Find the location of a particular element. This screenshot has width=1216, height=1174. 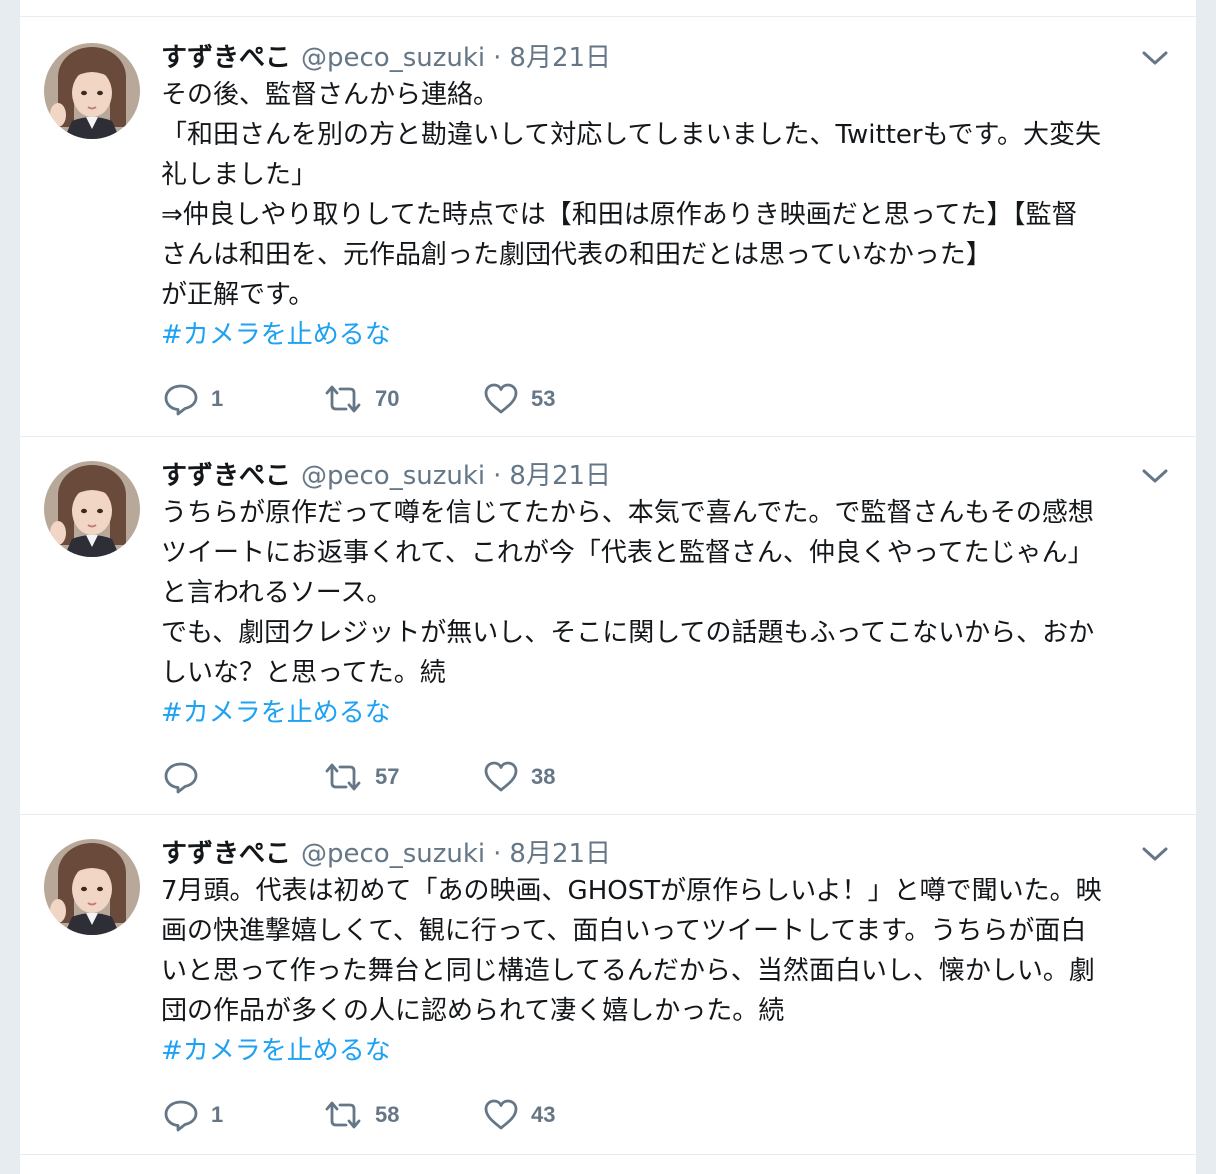

retweet-button: 70 is located at coordinates (403, 399).